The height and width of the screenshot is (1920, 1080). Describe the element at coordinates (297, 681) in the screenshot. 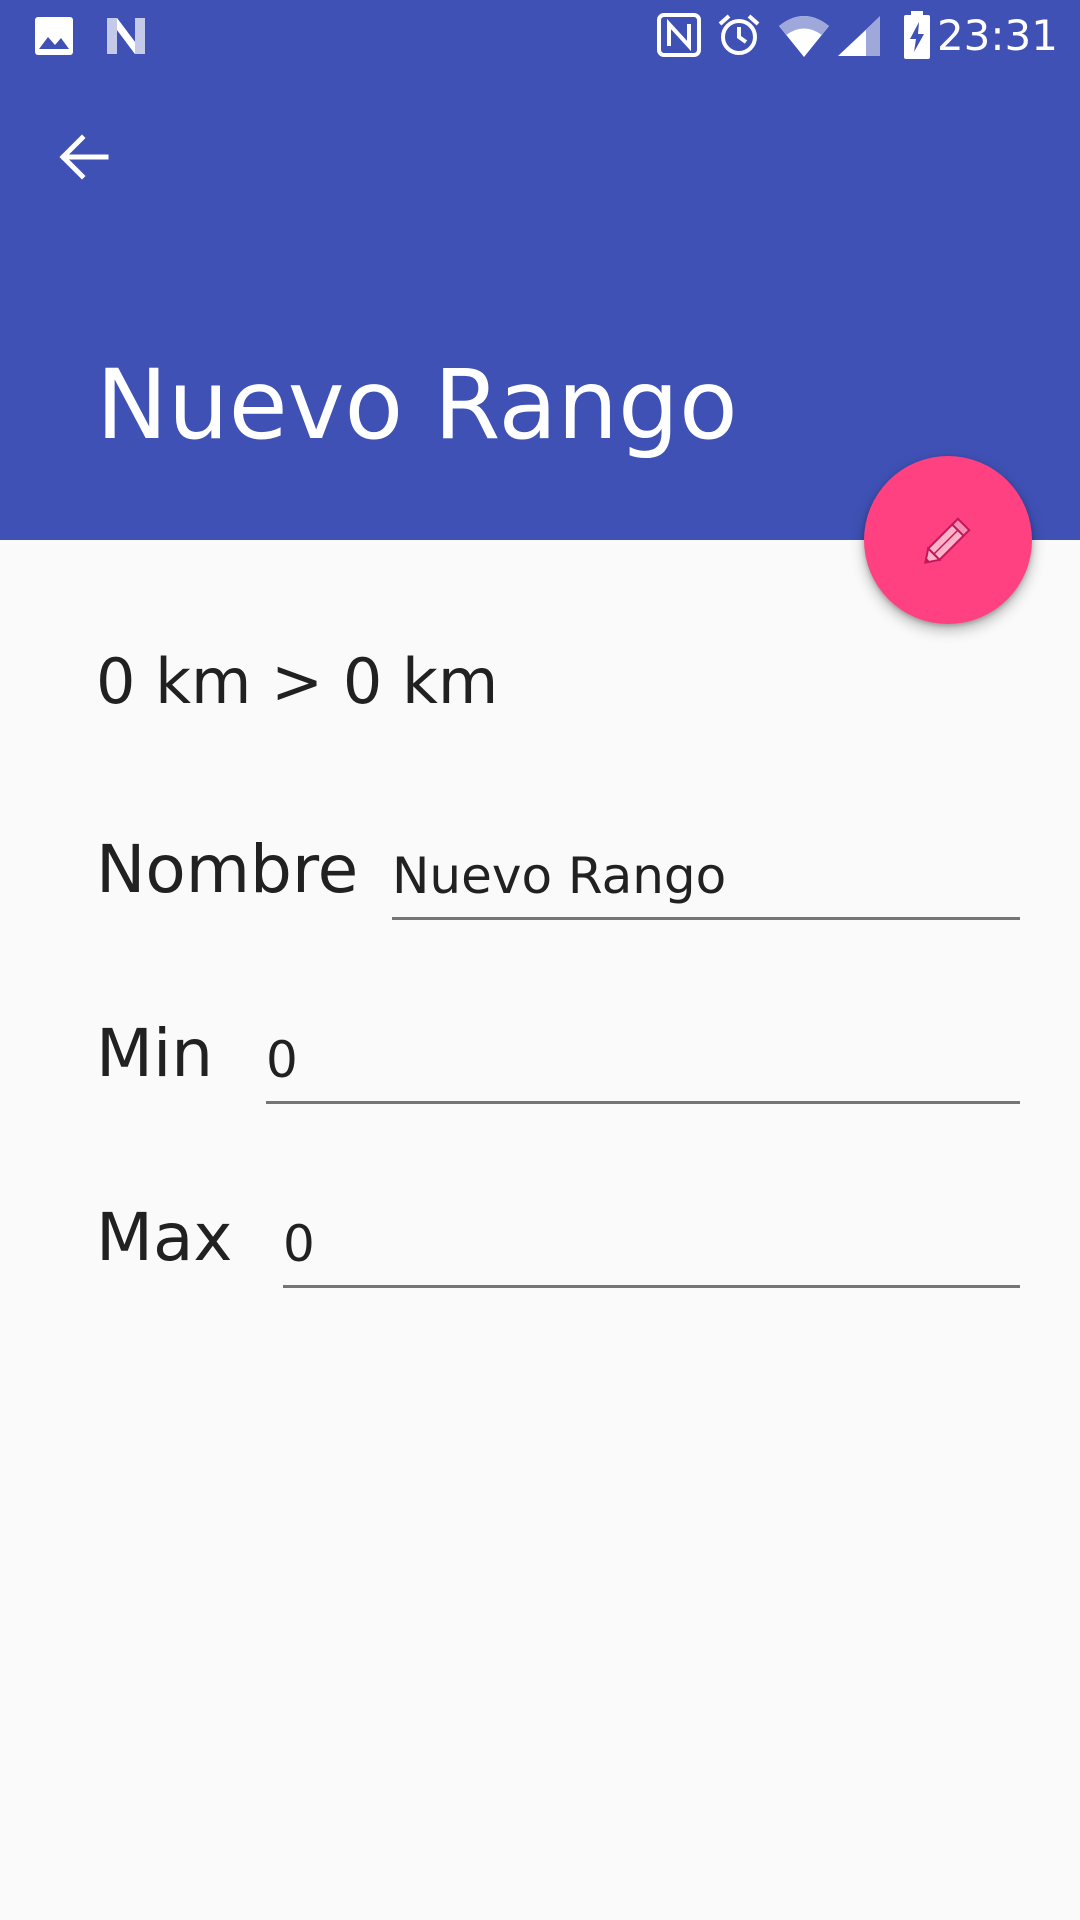

I see `range-summary: 0 km > 0 km` at that location.